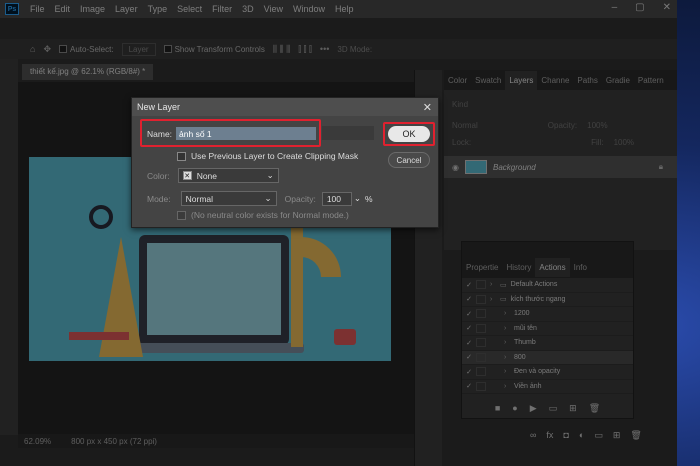 The width and height of the screenshot is (700, 466). I want to click on opacity-chevron-icon: ⌄, so click(357, 198).